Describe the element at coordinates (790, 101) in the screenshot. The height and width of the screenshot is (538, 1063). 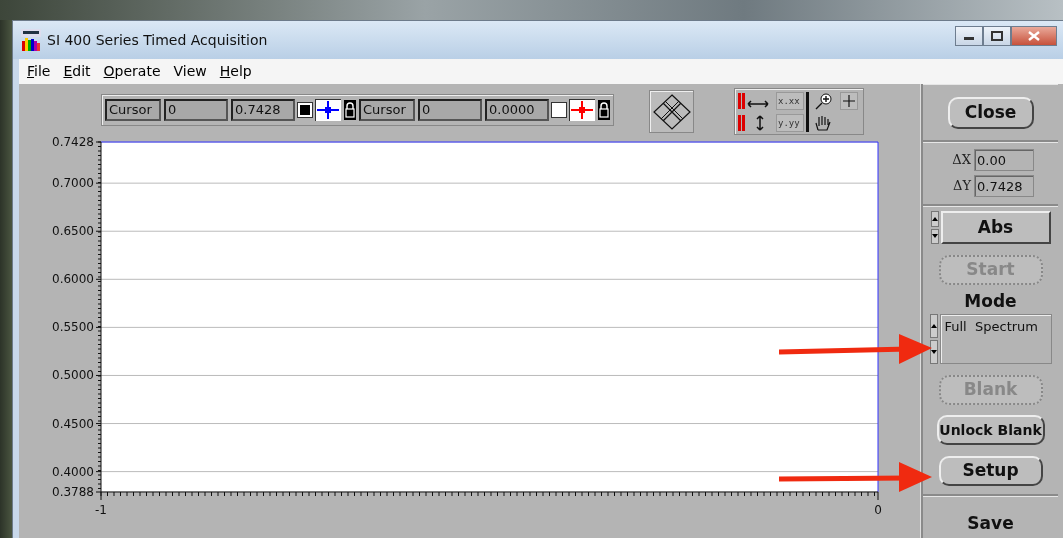
I see `x-format-button: x.xx` at that location.